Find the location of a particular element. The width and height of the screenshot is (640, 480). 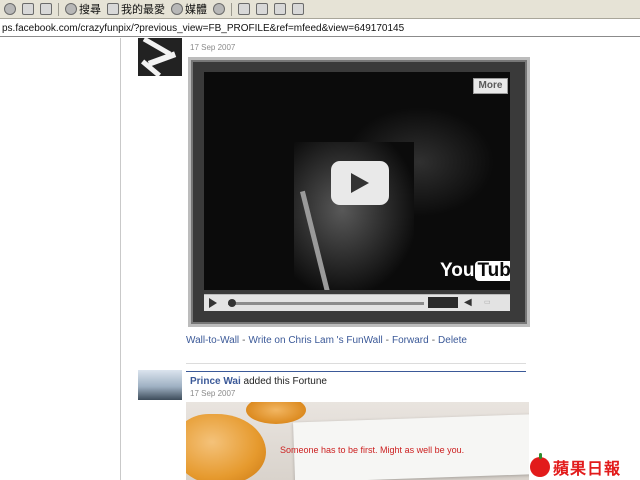

volume-icon: ◀ is located at coordinates (468, 303).